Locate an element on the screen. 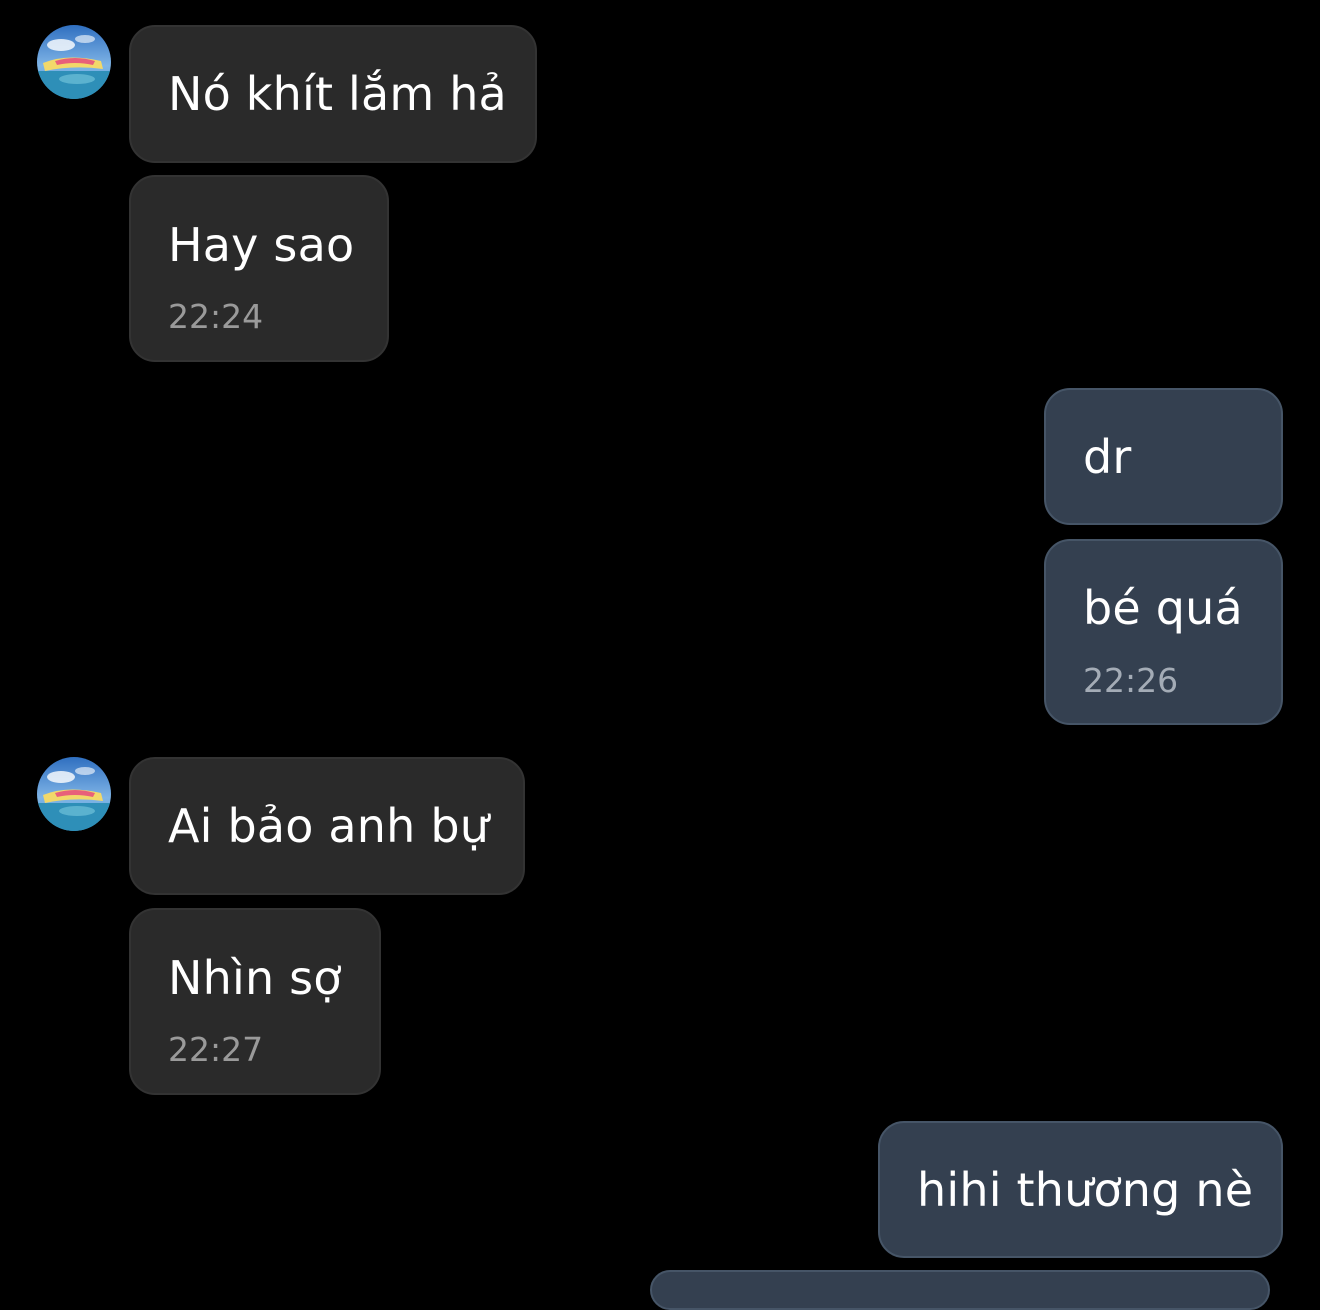 The height and width of the screenshot is (1310, 1320). message-bubble-outgoing: hihi thương nè is located at coordinates (1080, 1189).